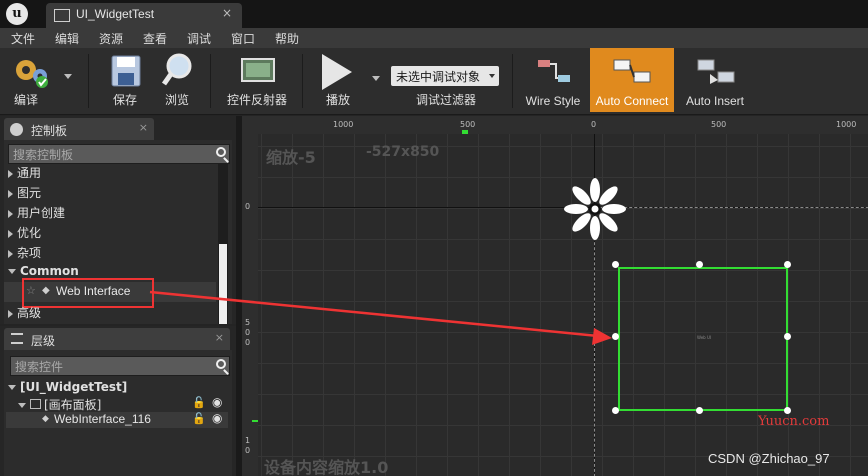 Image resolution: width=868 pixels, height=476 pixels. Describe the element at coordinates (594, 341) in the screenshot. I see `screen-bounds-left` at that location.